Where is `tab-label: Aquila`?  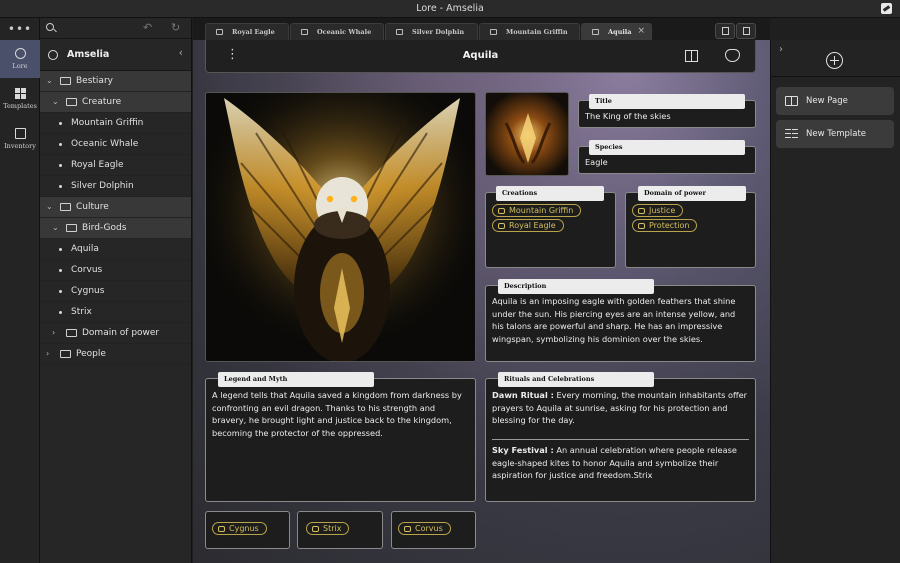 tab-label: Aquila is located at coordinates (620, 32).